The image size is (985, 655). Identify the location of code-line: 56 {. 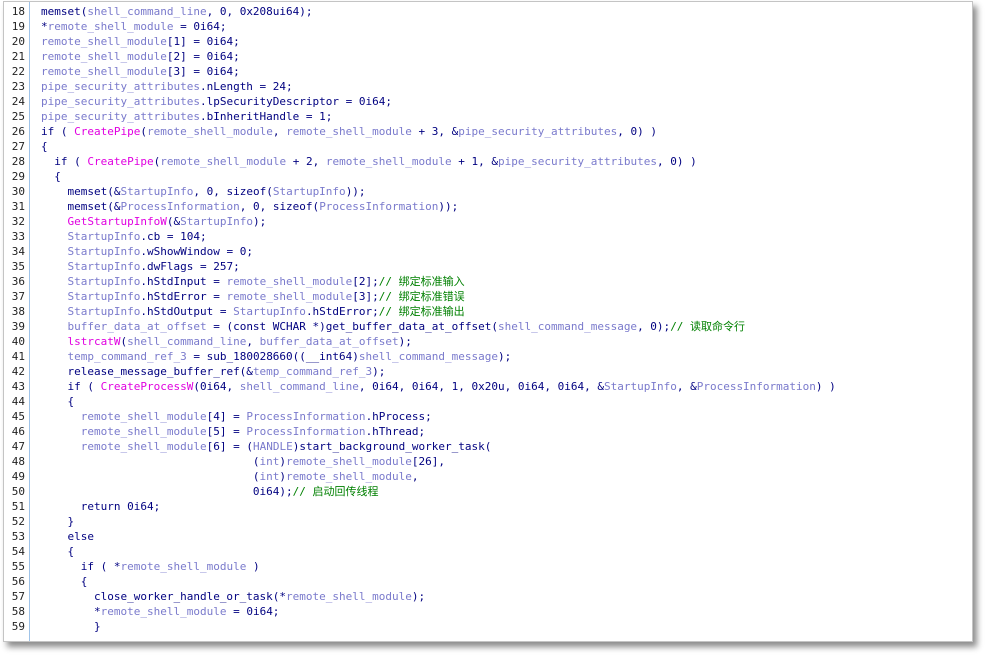
(488, 581).